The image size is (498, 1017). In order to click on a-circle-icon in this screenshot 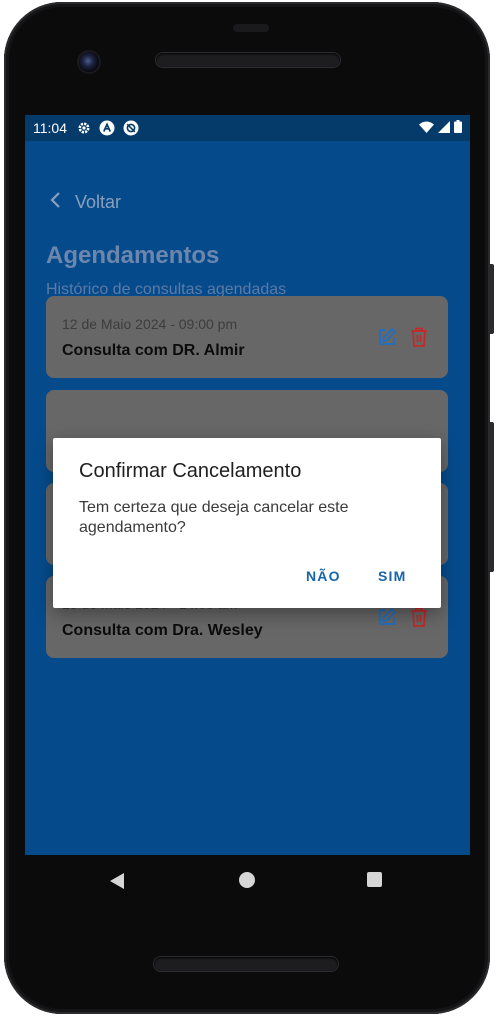, I will do `click(107, 128)`.